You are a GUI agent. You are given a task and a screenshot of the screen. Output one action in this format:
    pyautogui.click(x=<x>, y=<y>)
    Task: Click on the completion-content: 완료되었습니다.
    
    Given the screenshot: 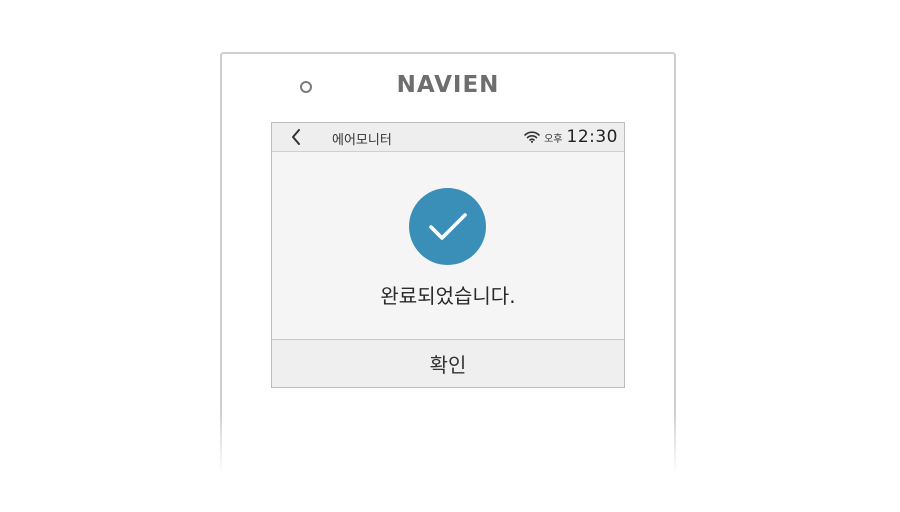 What is the action you would take?
    pyautogui.click(x=448, y=245)
    